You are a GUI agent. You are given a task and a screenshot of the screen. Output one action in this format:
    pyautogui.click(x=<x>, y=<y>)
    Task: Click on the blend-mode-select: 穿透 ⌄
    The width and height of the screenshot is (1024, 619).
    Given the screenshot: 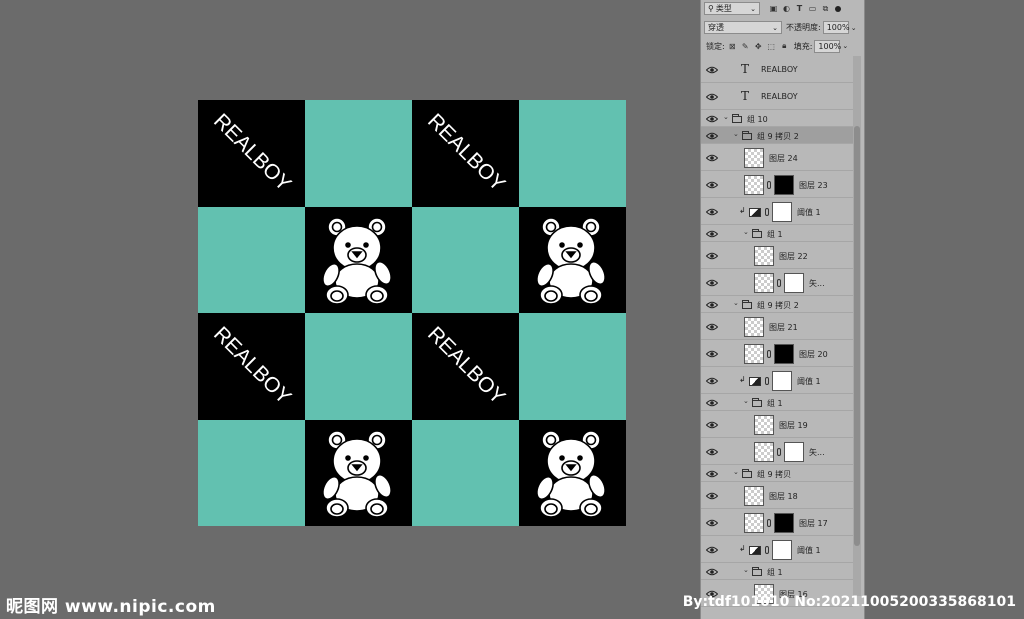 What is the action you would take?
    pyautogui.click(x=743, y=27)
    